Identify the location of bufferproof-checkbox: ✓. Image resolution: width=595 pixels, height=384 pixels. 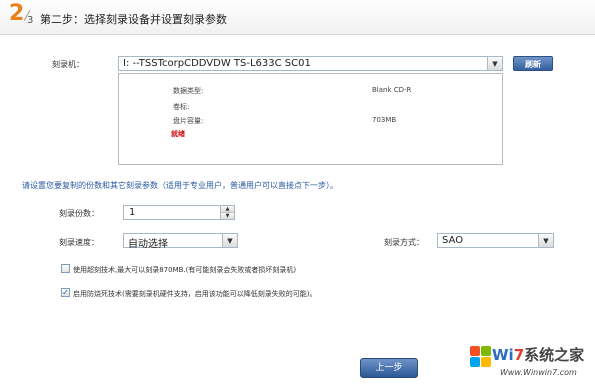
(65, 292).